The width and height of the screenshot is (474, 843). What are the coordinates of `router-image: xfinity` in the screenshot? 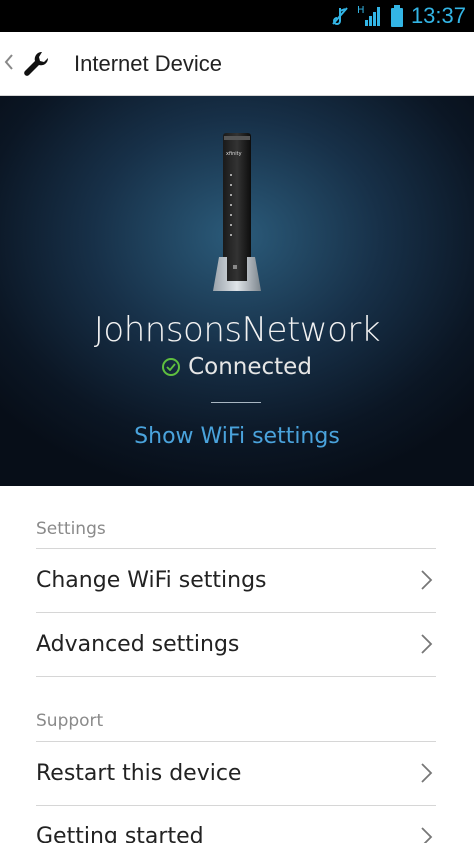 It's located at (237, 212).